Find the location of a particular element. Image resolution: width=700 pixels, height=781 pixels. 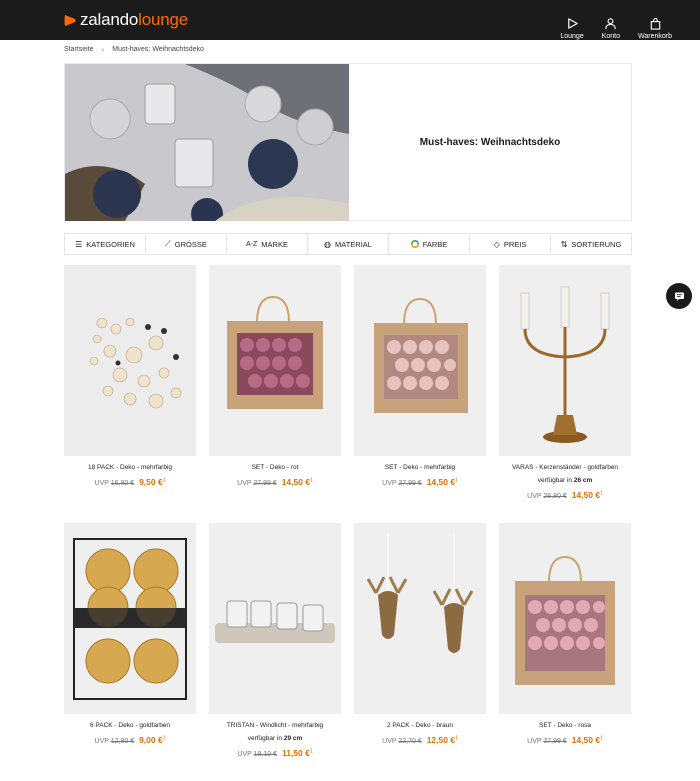

filter-color-label: FARBE is located at coordinates (435, 244).